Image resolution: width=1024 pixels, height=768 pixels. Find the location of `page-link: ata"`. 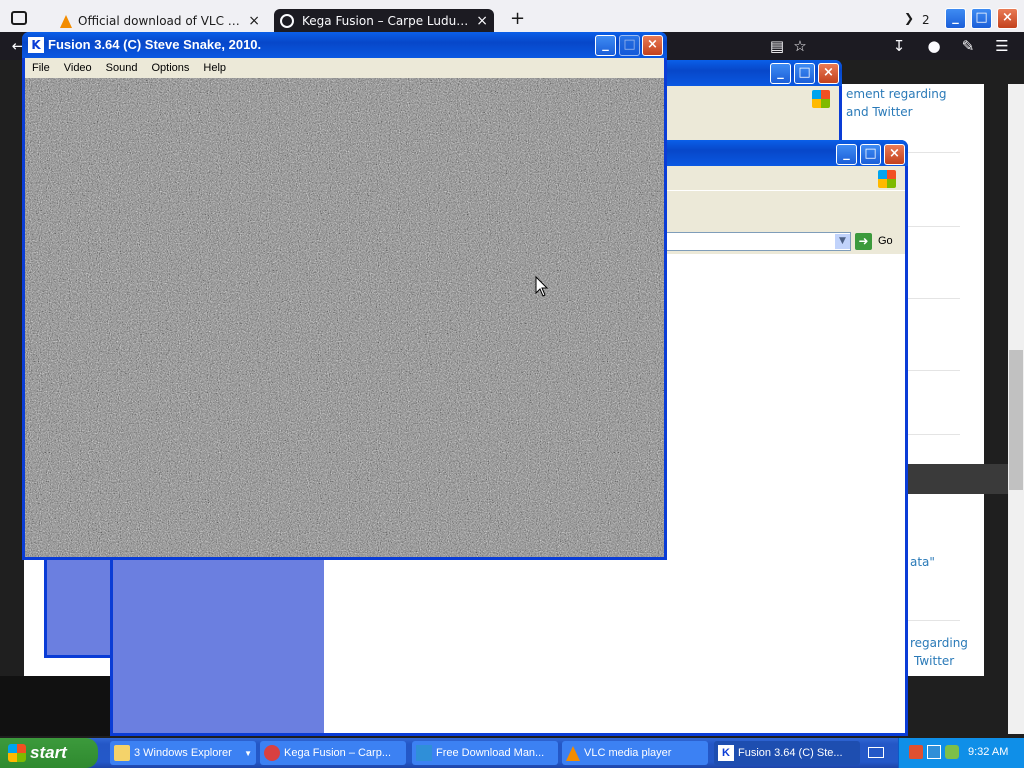

page-link: ata" is located at coordinates (922, 562).